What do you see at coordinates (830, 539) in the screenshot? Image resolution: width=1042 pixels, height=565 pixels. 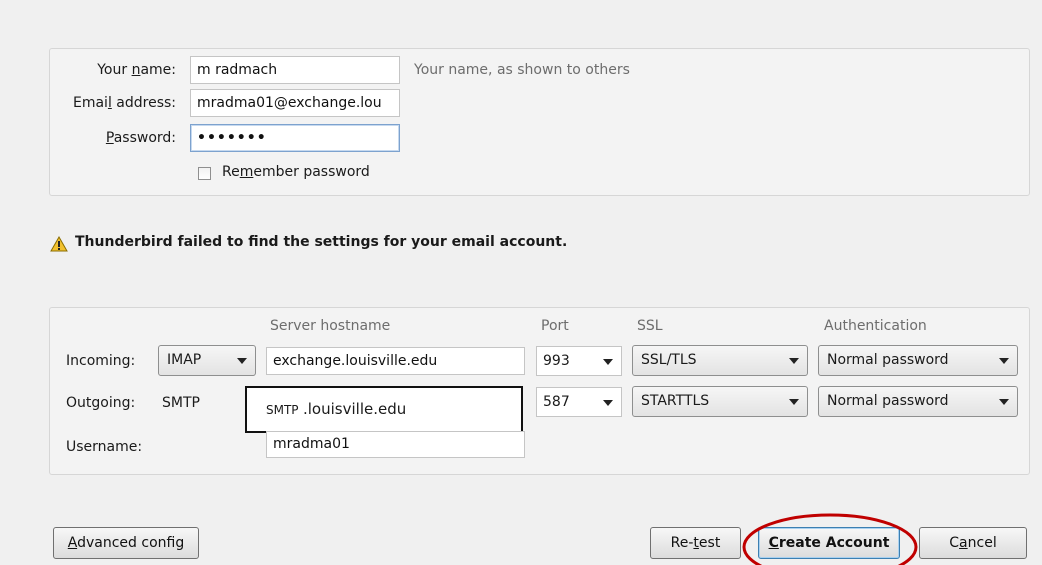 I see `highlight-ellipse` at bounding box center [830, 539].